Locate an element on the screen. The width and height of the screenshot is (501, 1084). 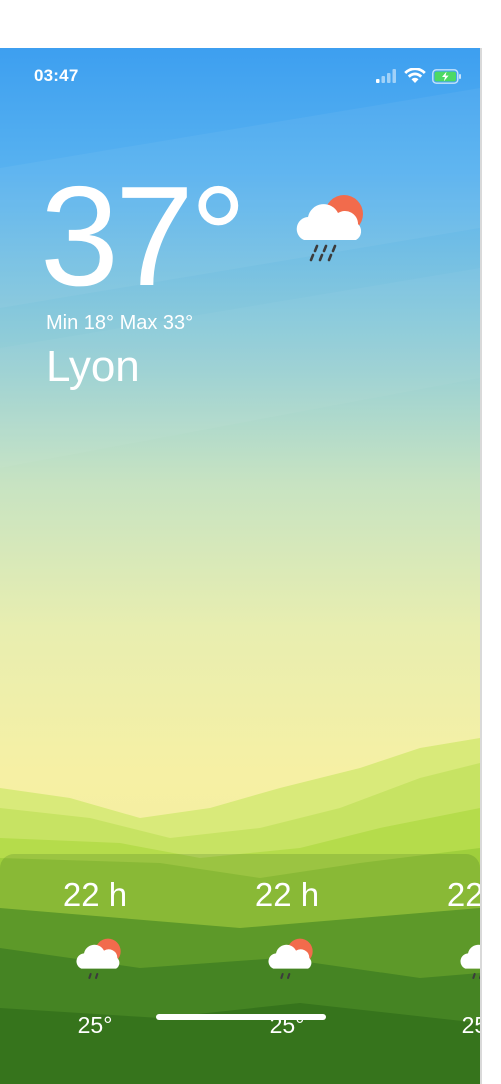
signal-icon is located at coordinates (386, 76).